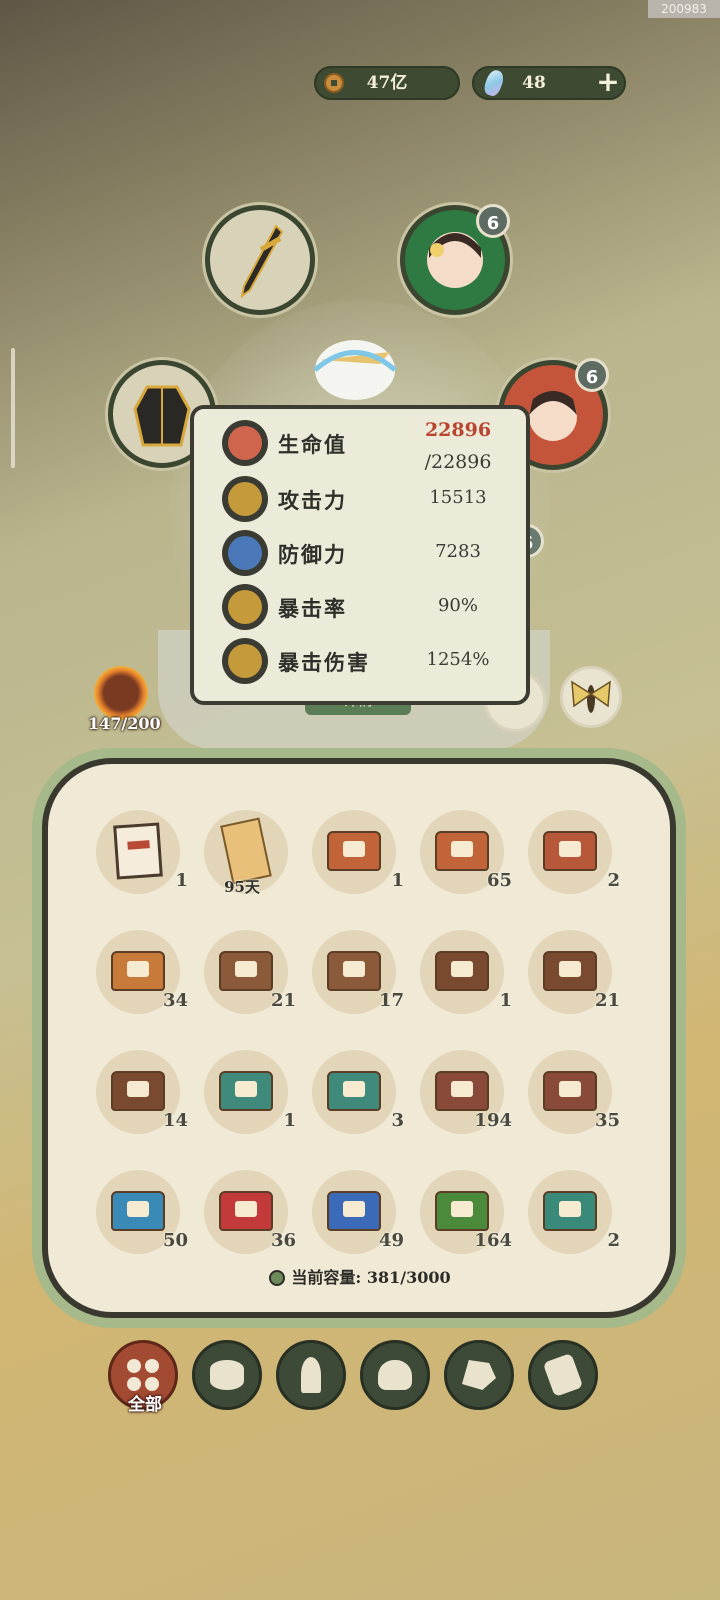 Image resolution: width=720 pixels, height=1600 pixels. Describe the element at coordinates (607, 1120) in the screenshot. I see `item-count: 35` at that location.